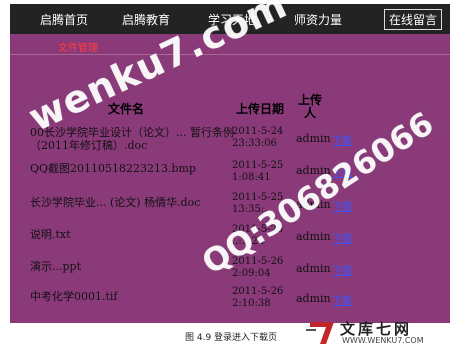 The height and width of the screenshot is (349, 459). What do you see at coordinates (64, 19) in the screenshot?
I see `nav-item-home: 启腾首页` at bounding box center [64, 19].